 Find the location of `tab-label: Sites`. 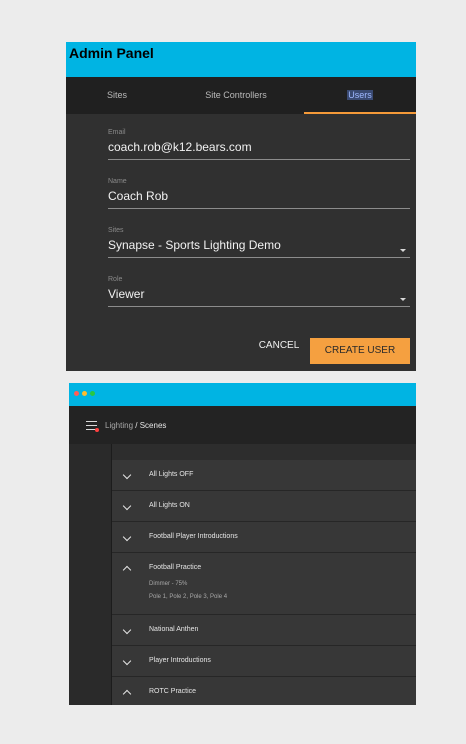

tab-label: Sites is located at coordinates (116, 95).